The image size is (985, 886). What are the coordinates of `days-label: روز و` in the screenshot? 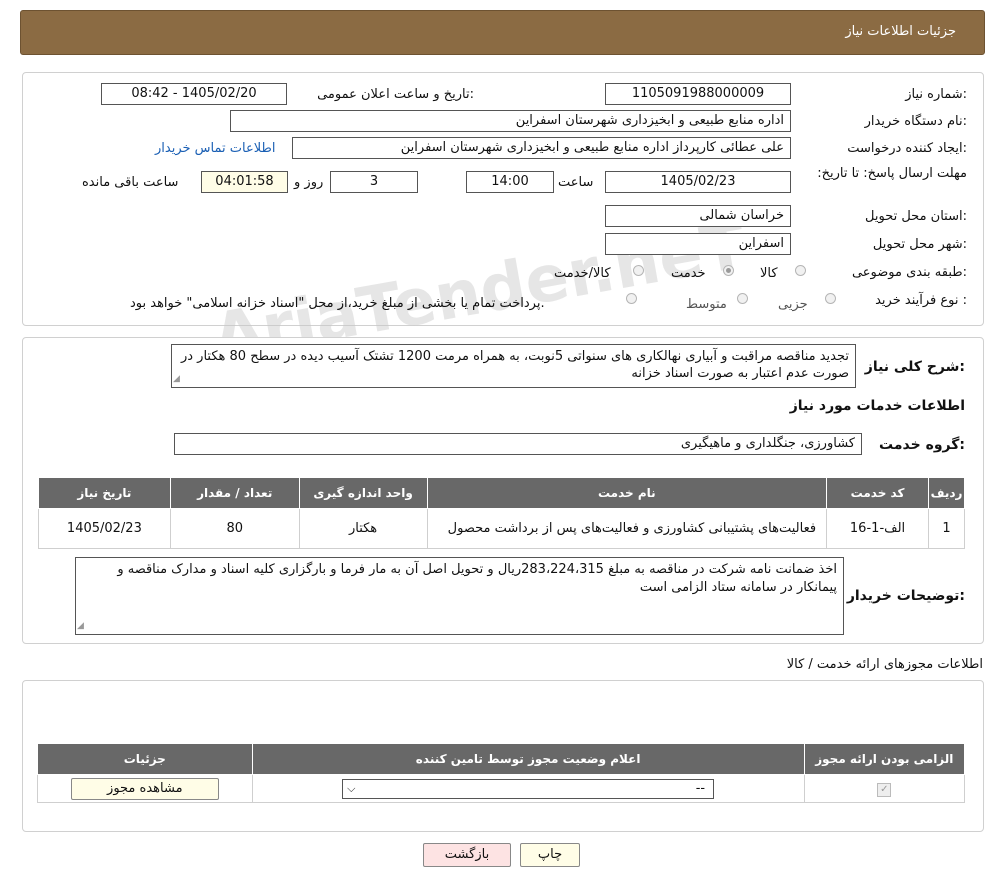 It's located at (309, 182).